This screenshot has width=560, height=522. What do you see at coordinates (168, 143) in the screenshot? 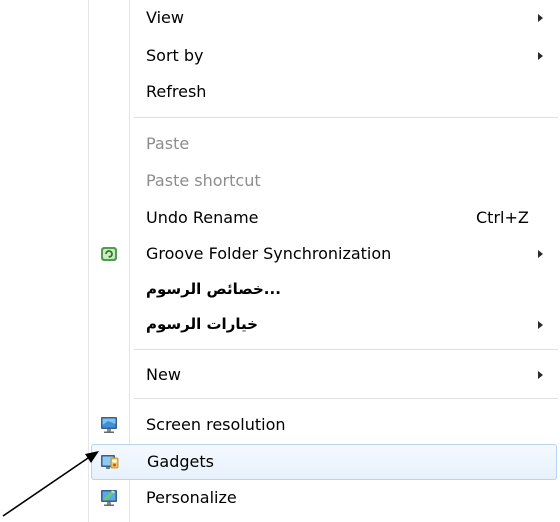
I see `menu-item-label: Paste` at bounding box center [168, 143].